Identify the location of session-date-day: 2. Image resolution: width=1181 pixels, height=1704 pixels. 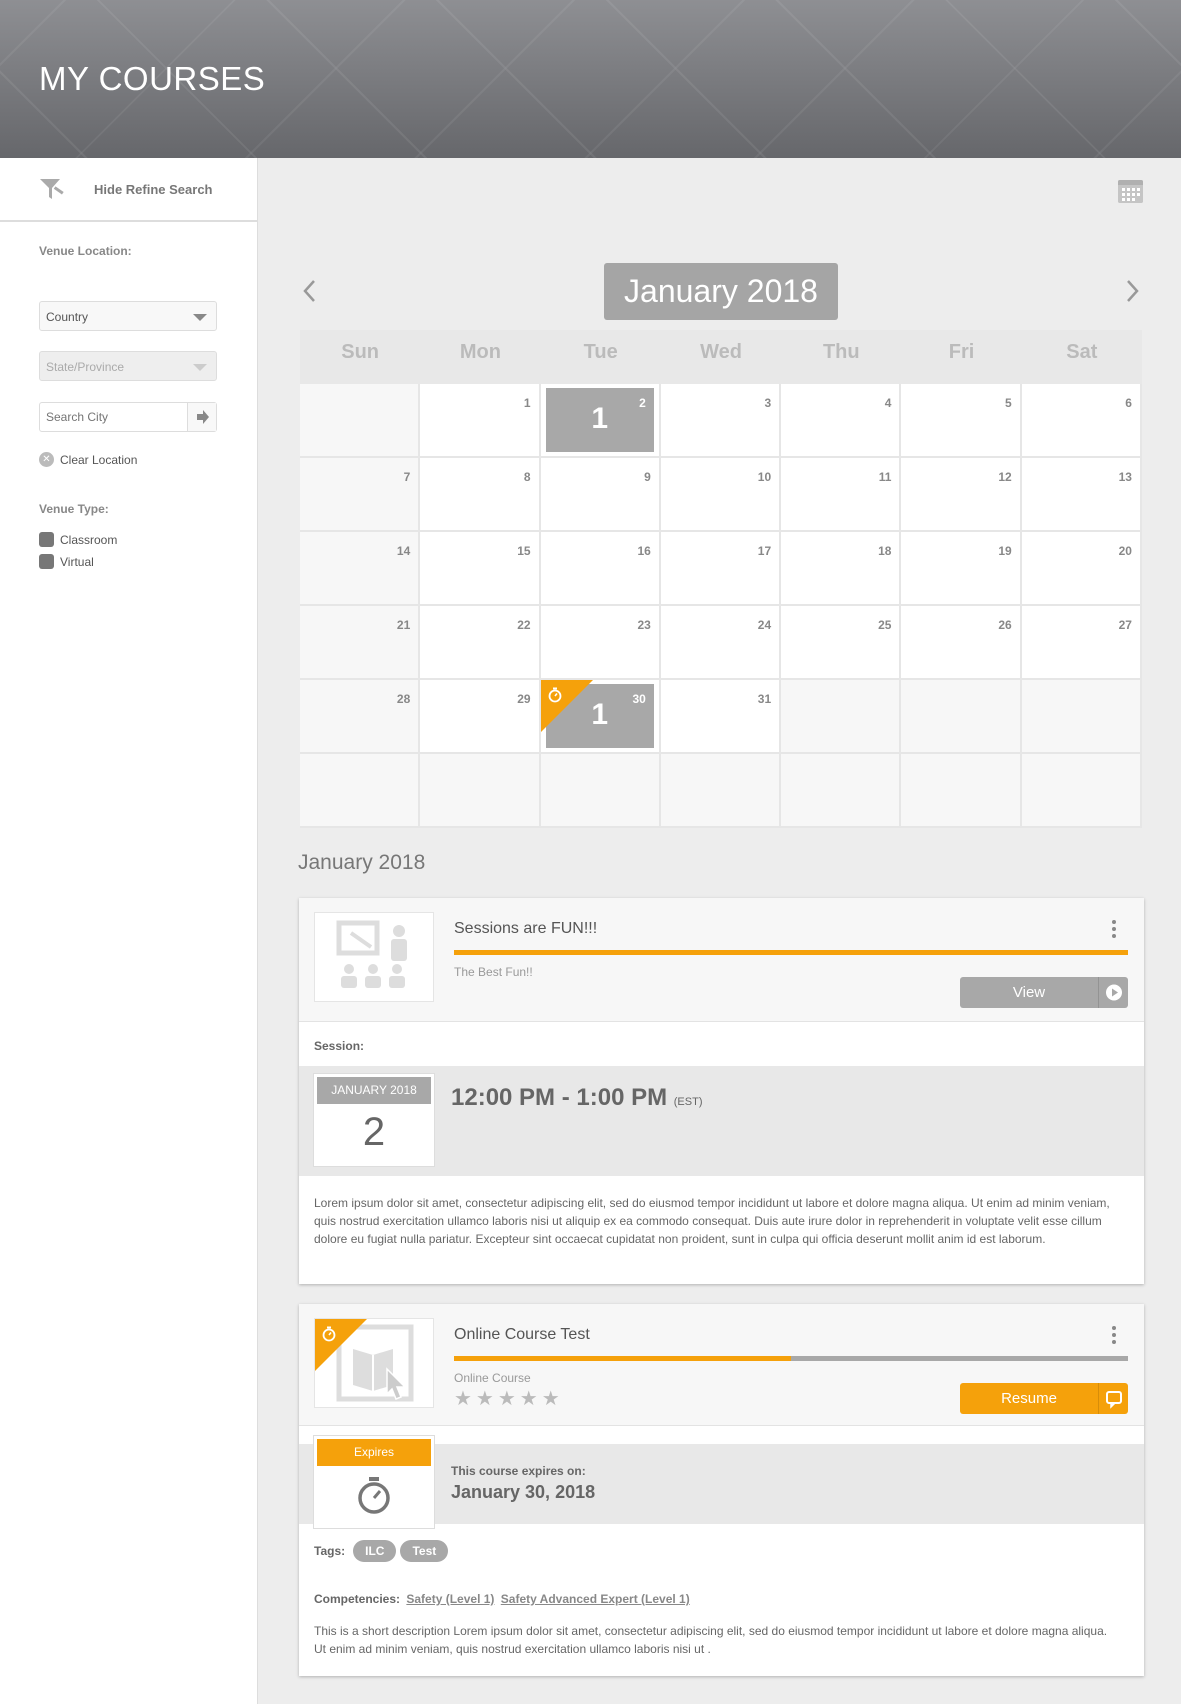
(374, 1132).